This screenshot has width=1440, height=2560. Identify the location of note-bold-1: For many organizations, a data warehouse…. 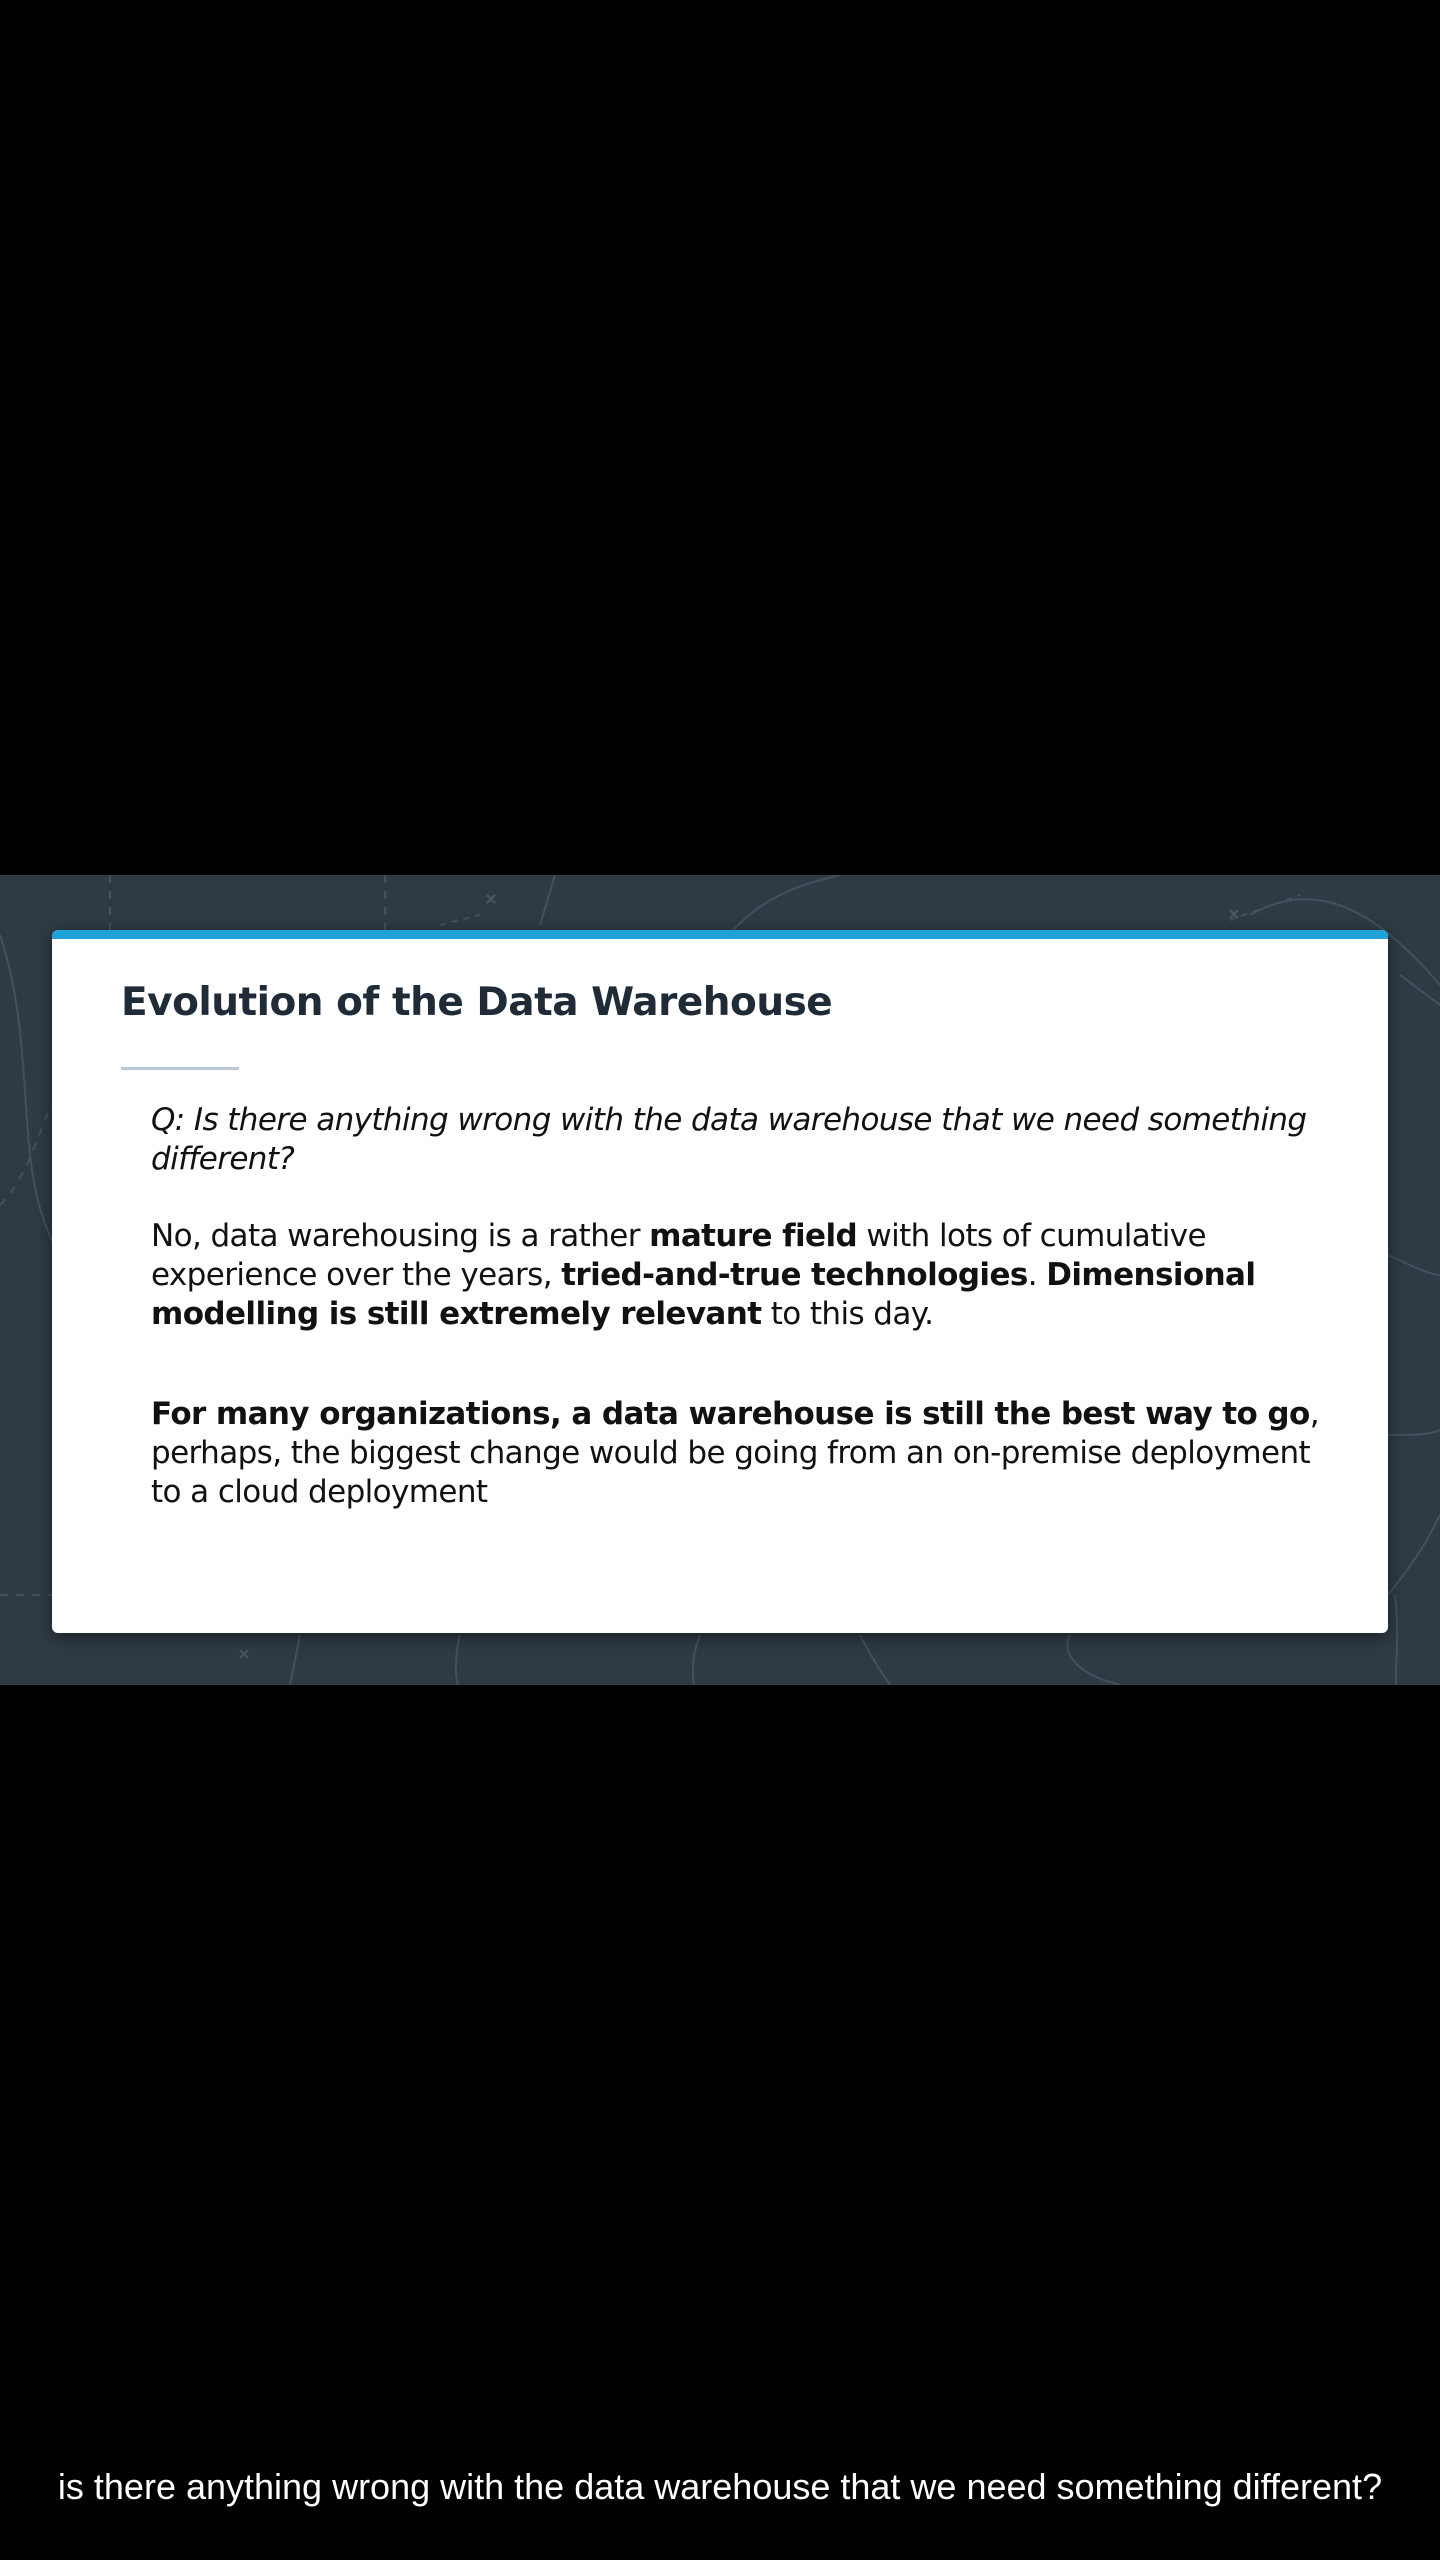
(730, 1414).